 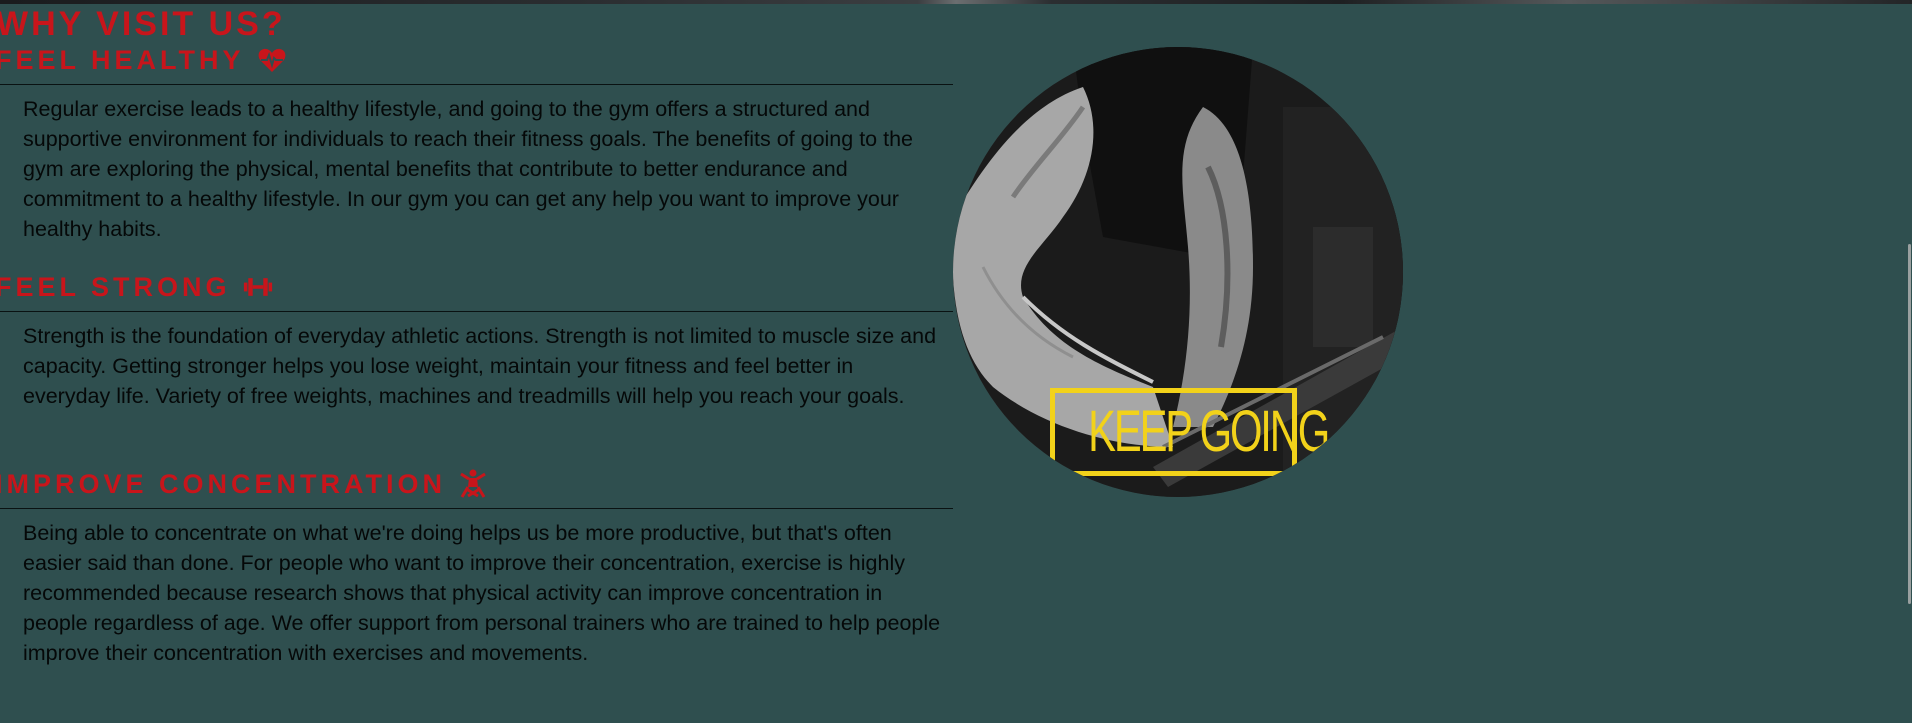 I want to click on dumbbell-icon, so click(x=258, y=287).